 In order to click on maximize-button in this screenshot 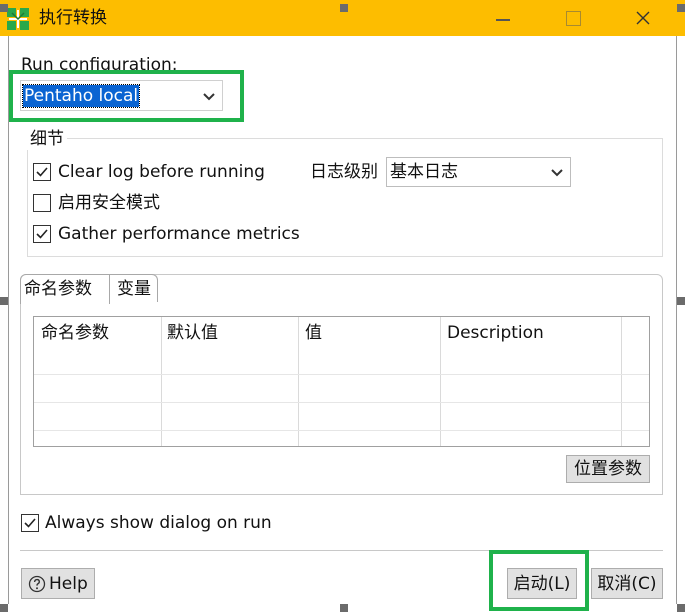, I will do `click(573, 18)`.